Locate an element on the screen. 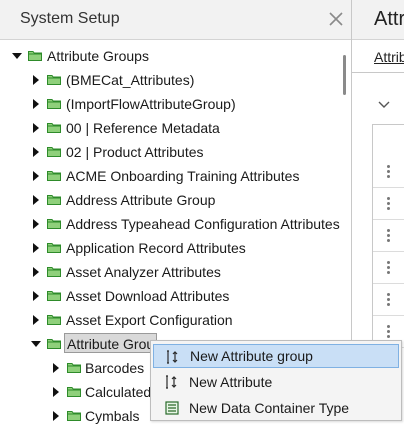 The image size is (404, 428). tree-item-label: Asset Download Attributes is located at coordinates (148, 296).